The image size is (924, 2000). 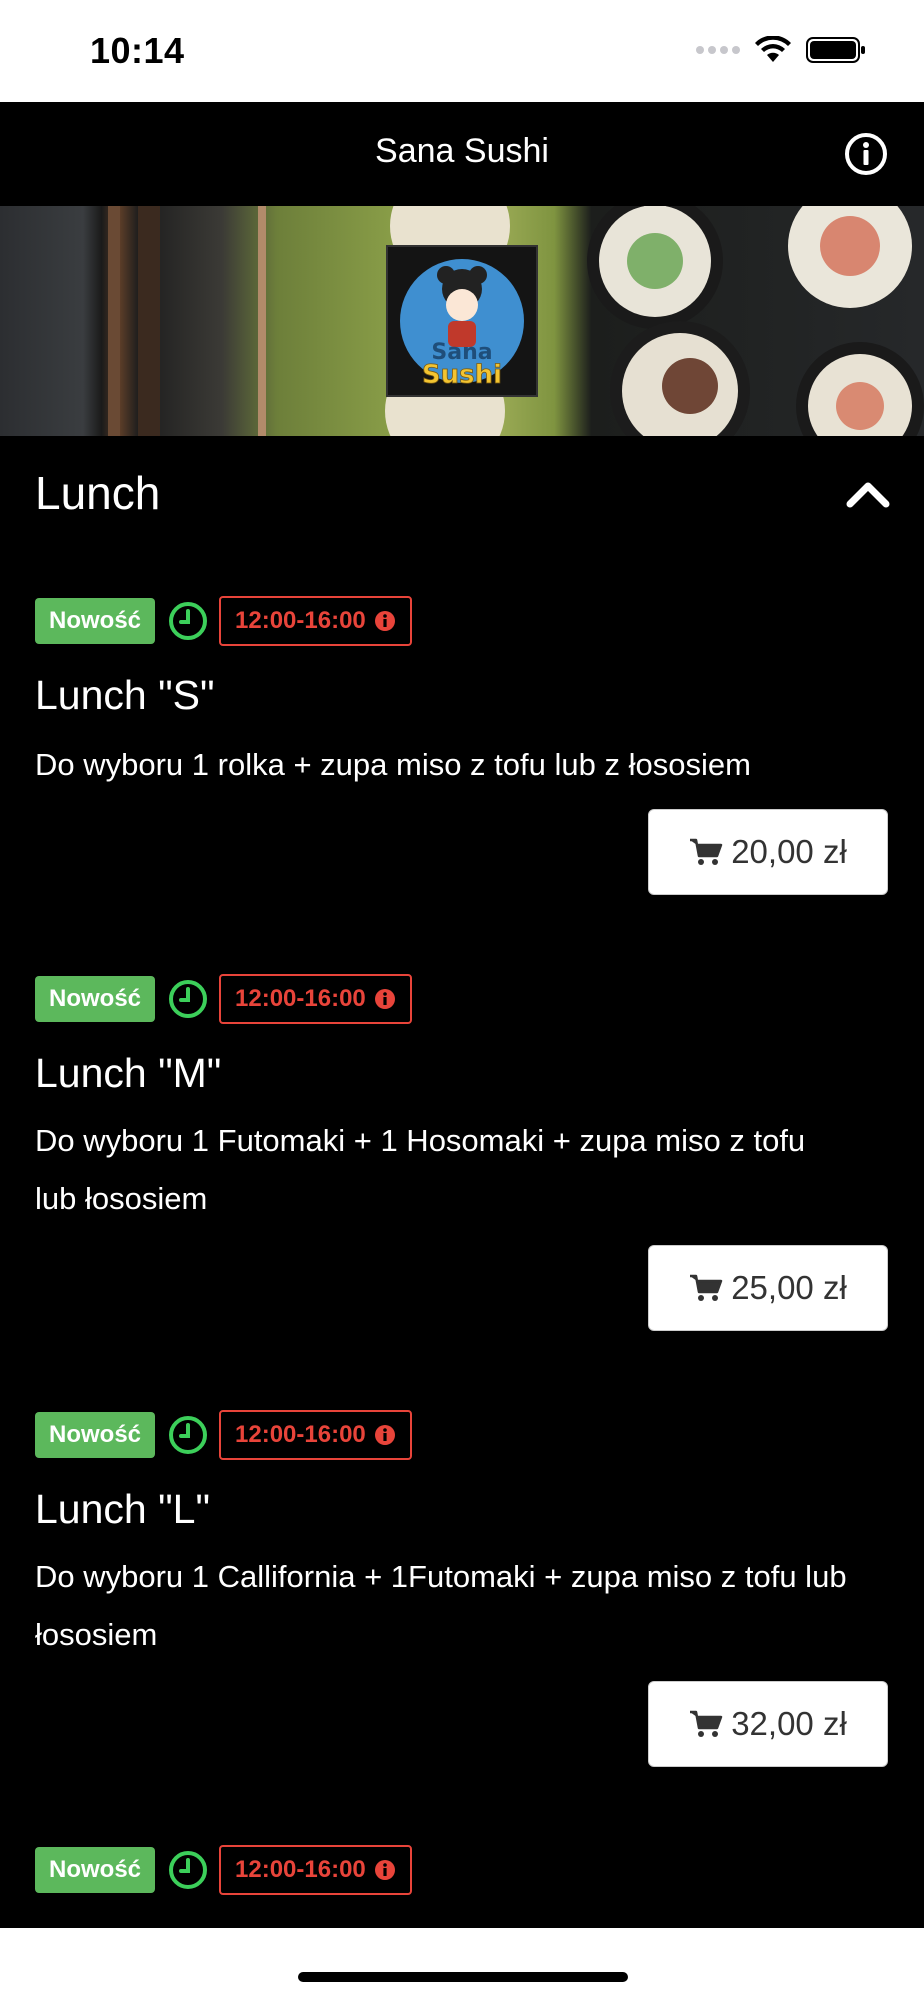 I want to click on item-title: Lunch "M", so click(x=128, y=1073).